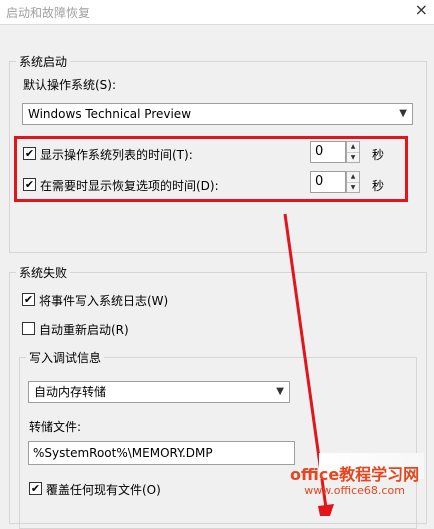 This screenshot has width=434, height=529. Describe the element at coordinates (355, 474) in the screenshot. I see `watermark-line1: office教程学习网` at that location.